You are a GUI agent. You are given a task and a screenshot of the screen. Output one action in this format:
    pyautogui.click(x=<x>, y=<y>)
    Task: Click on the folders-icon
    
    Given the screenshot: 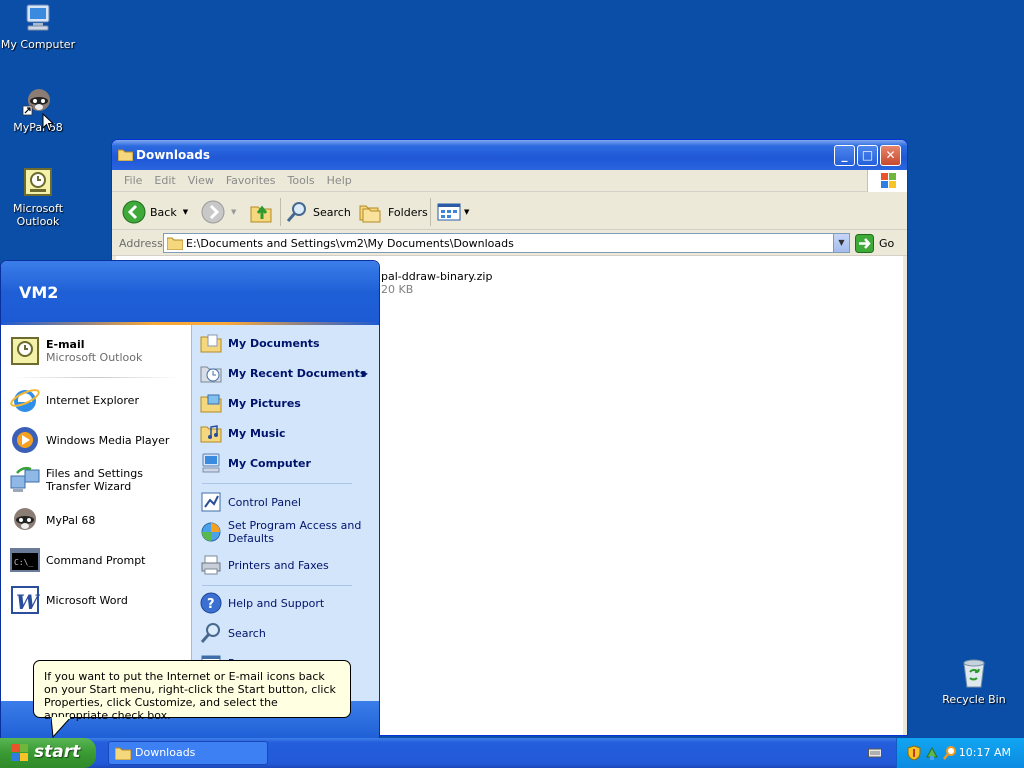 What is the action you would take?
    pyautogui.click(x=370, y=214)
    